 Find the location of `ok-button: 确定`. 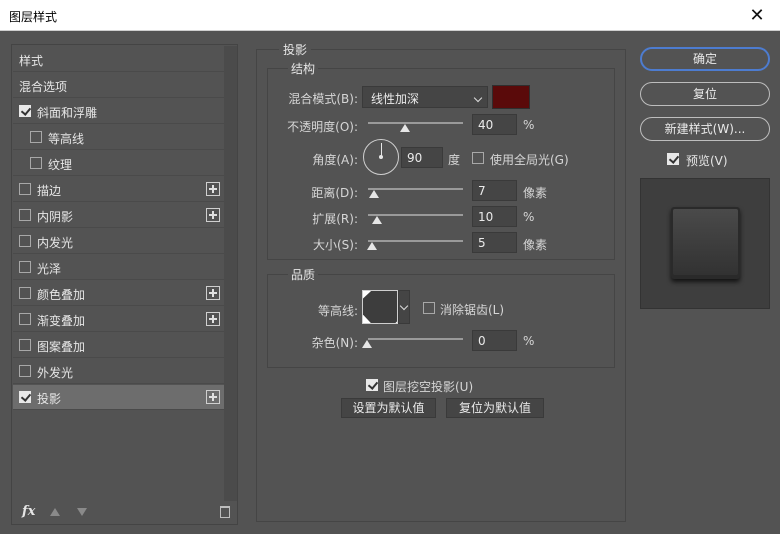

ok-button: 确定 is located at coordinates (705, 59).